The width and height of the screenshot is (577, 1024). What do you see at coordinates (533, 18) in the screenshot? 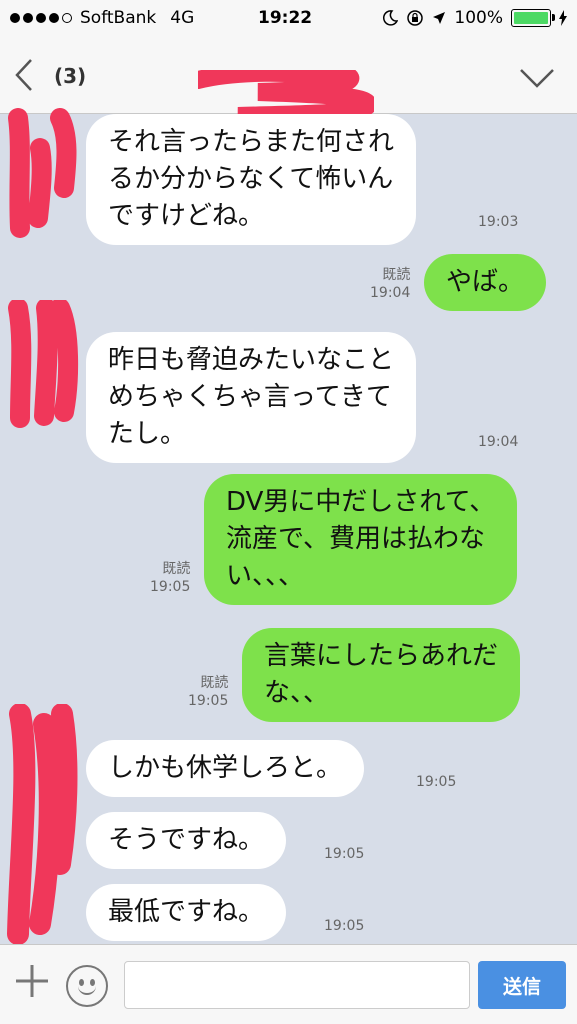
I see `battery-icon` at bounding box center [533, 18].